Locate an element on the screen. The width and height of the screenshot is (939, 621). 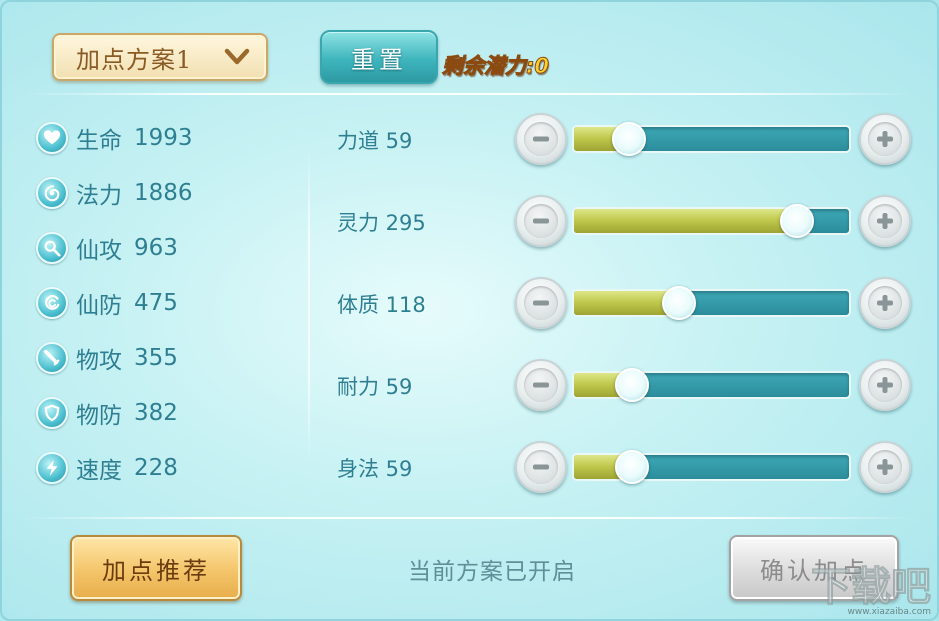
stat-value: 355 is located at coordinates (156, 358).